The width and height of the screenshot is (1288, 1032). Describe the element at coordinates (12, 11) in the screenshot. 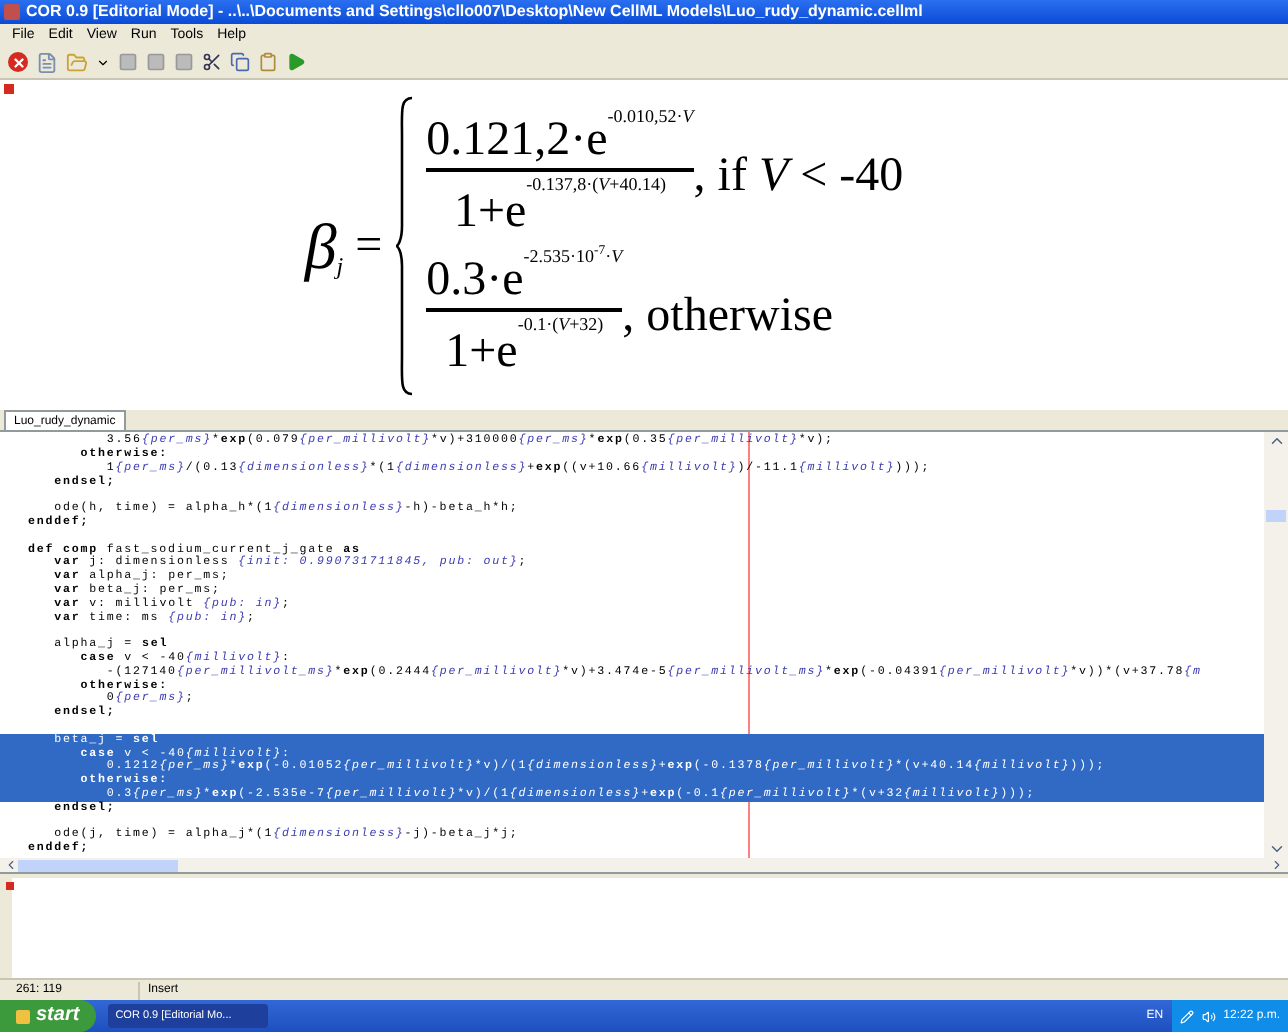

I see `app-icon` at that location.